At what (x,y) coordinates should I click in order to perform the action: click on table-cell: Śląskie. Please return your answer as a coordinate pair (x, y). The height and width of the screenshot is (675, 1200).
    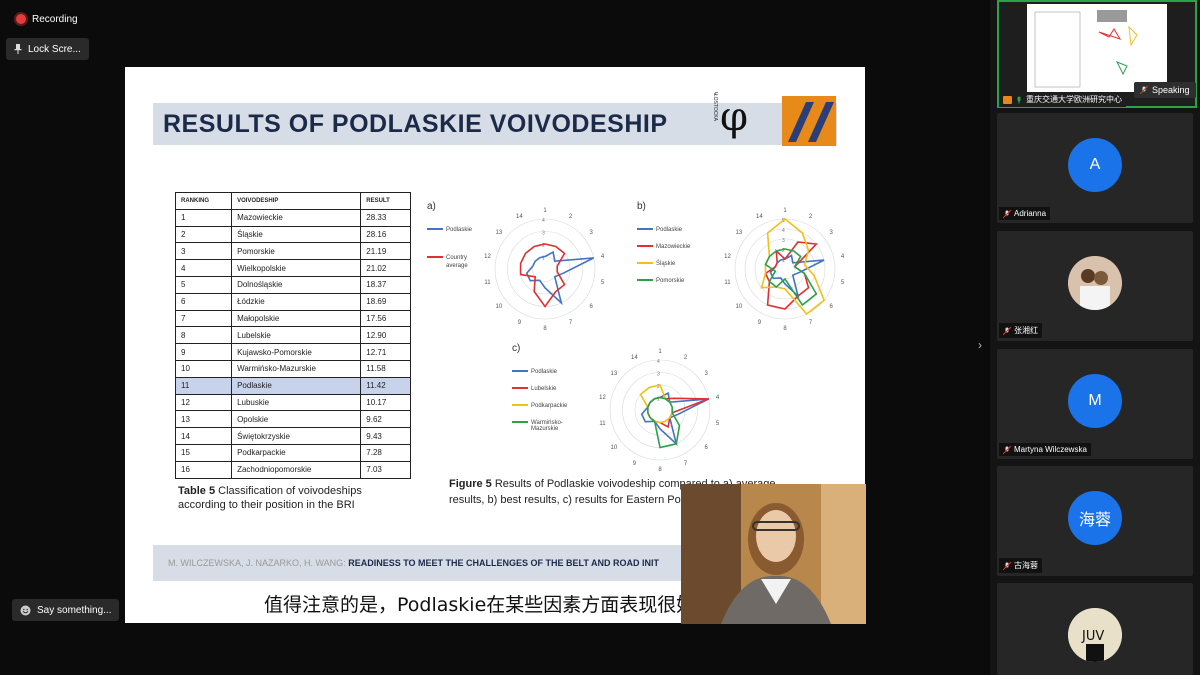
    Looking at the image, I should click on (296, 234).